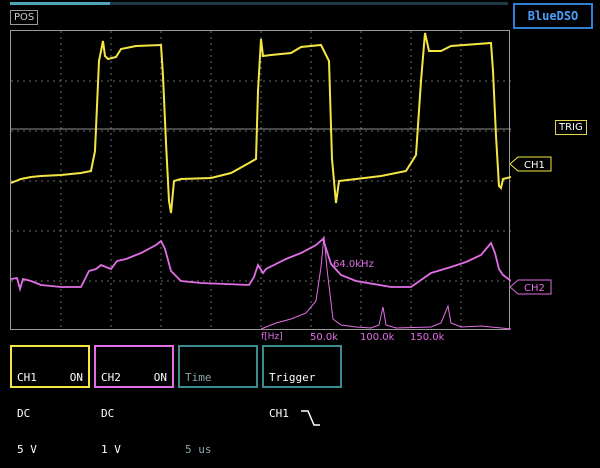  I want to click on trigger-level-marker: TRIG, so click(571, 127).